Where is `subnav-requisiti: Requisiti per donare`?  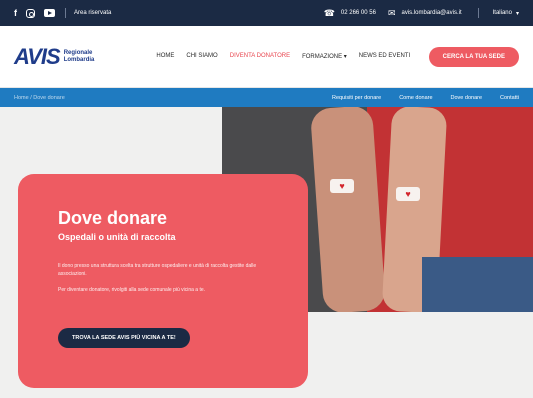
subnav-requisiti: Requisiti per donare is located at coordinates (356, 98).